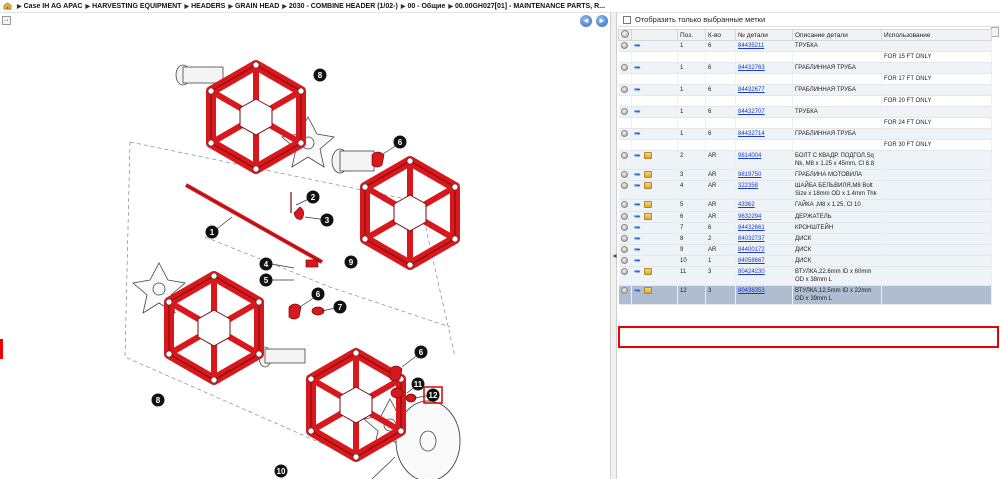  Describe the element at coordinates (805, 239) in the screenshot. I see `table-row: ➥ 8 2 84032737 ДИСК` at that location.